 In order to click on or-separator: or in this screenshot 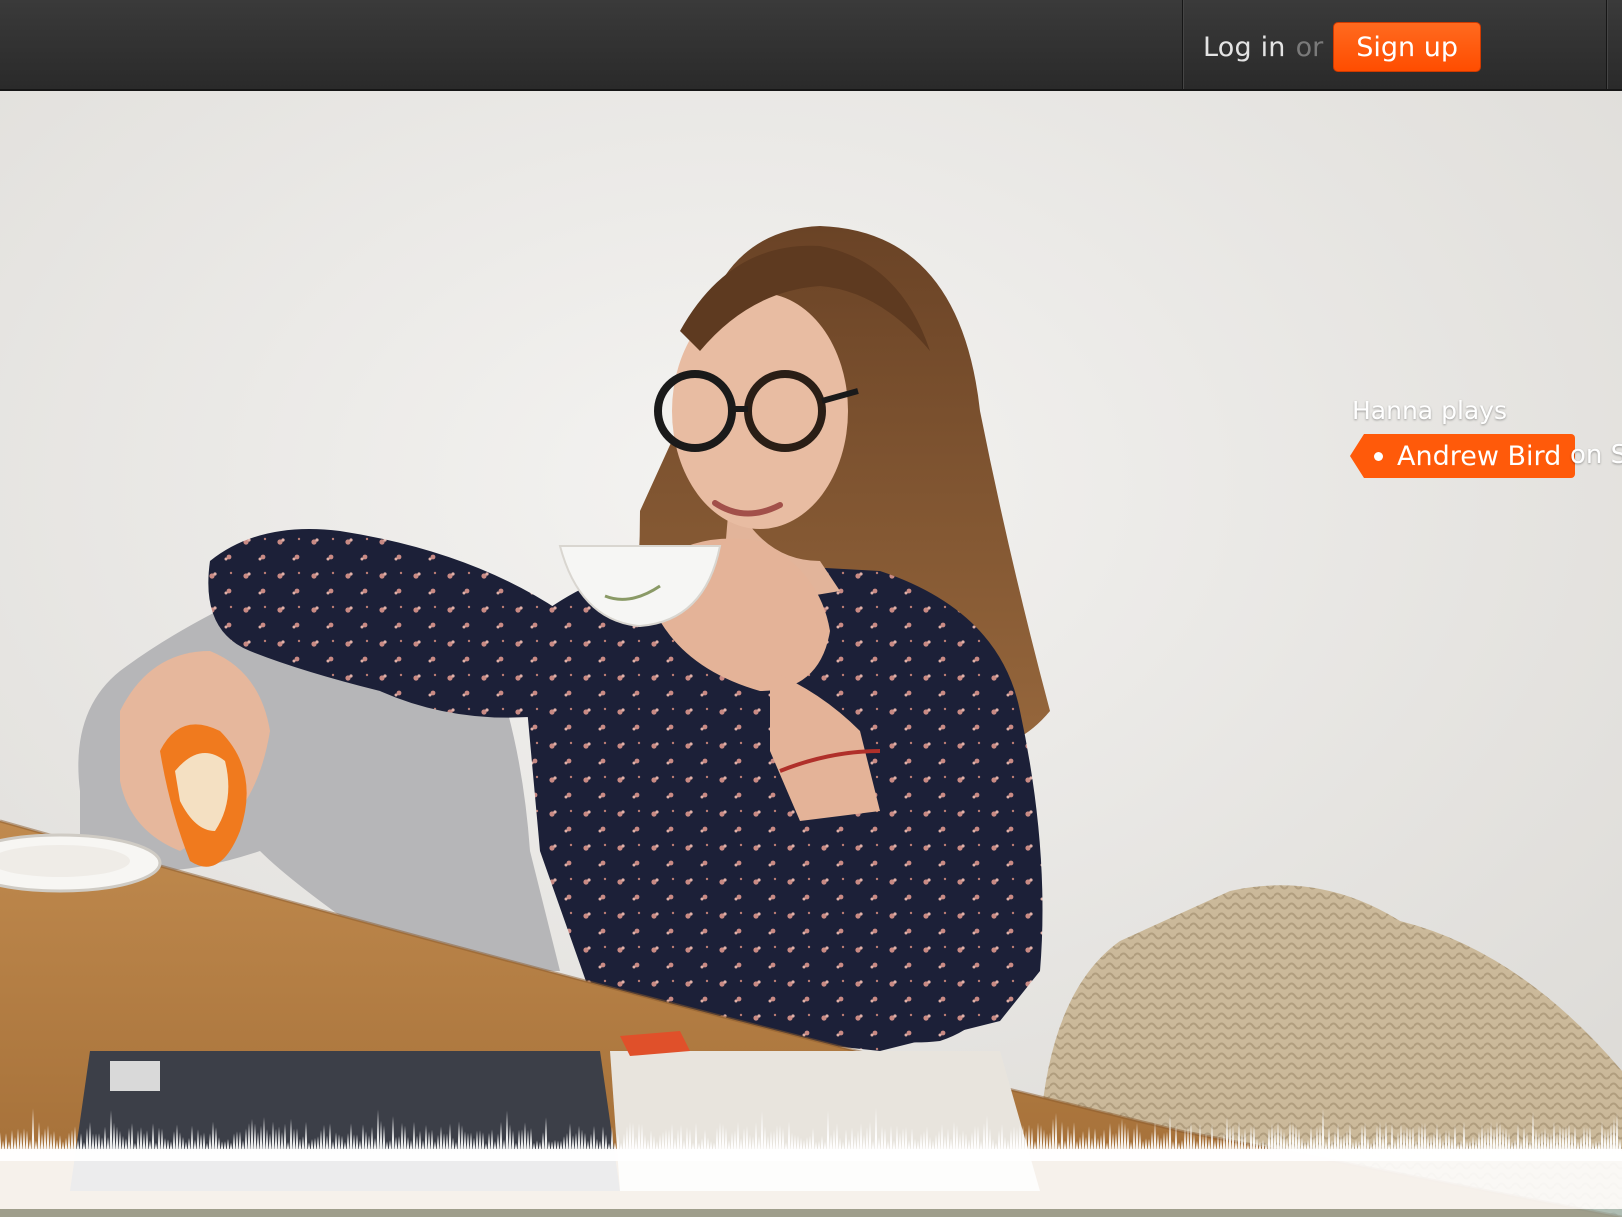, I will do `click(1309, 47)`.